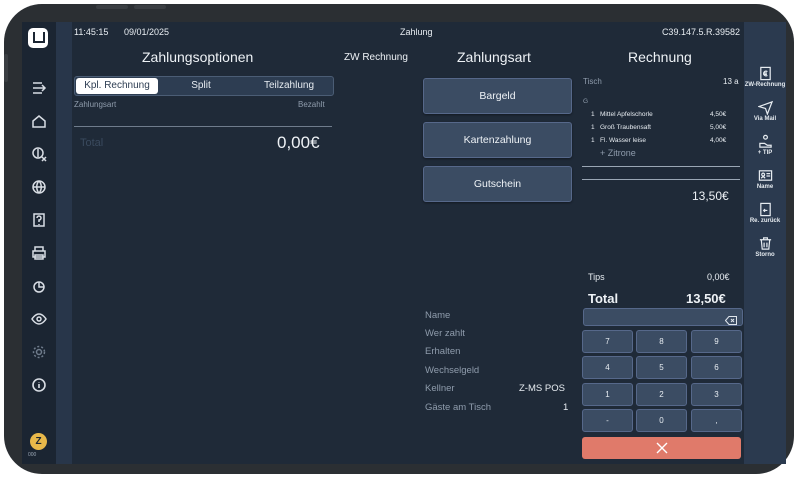 This screenshot has height=479, width=800. Describe the element at coordinates (32, 455) in the screenshot. I see `avatar-caption: 000` at that location.